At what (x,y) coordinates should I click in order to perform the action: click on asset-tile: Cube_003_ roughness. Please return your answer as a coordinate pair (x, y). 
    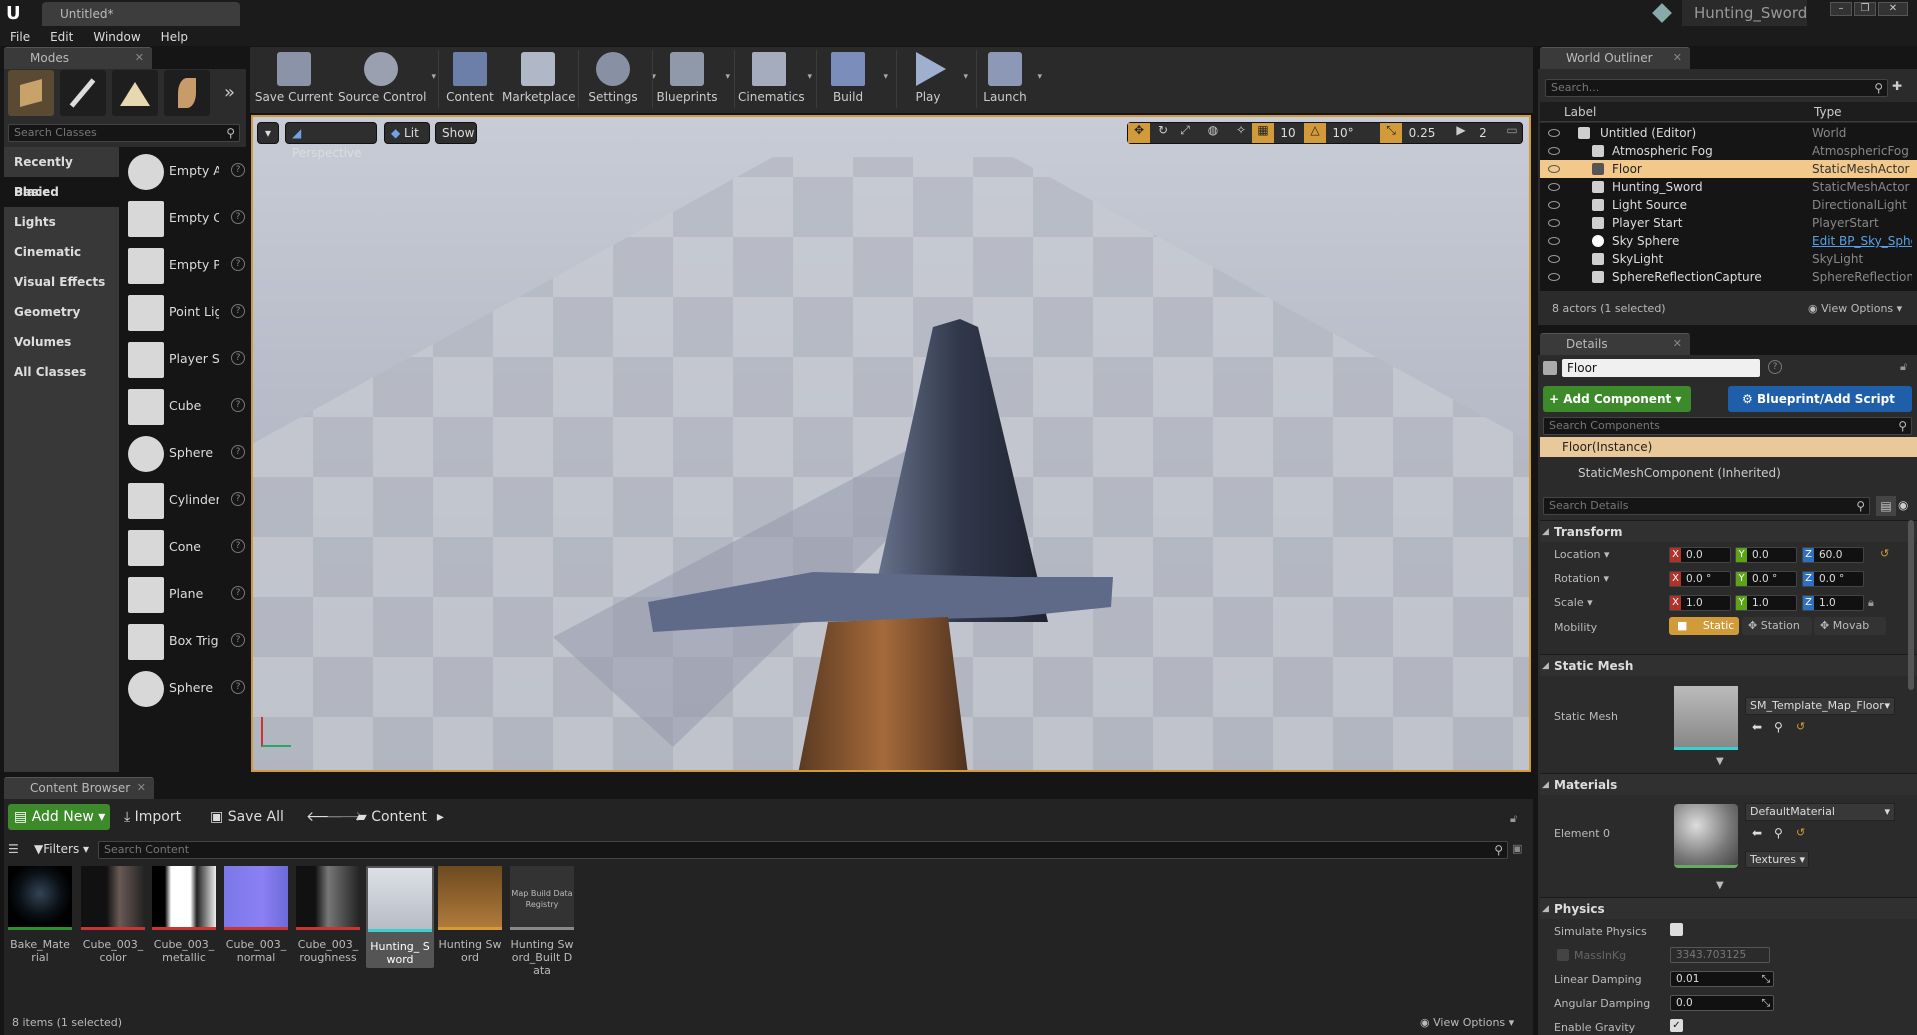
    Looking at the image, I should click on (328, 915).